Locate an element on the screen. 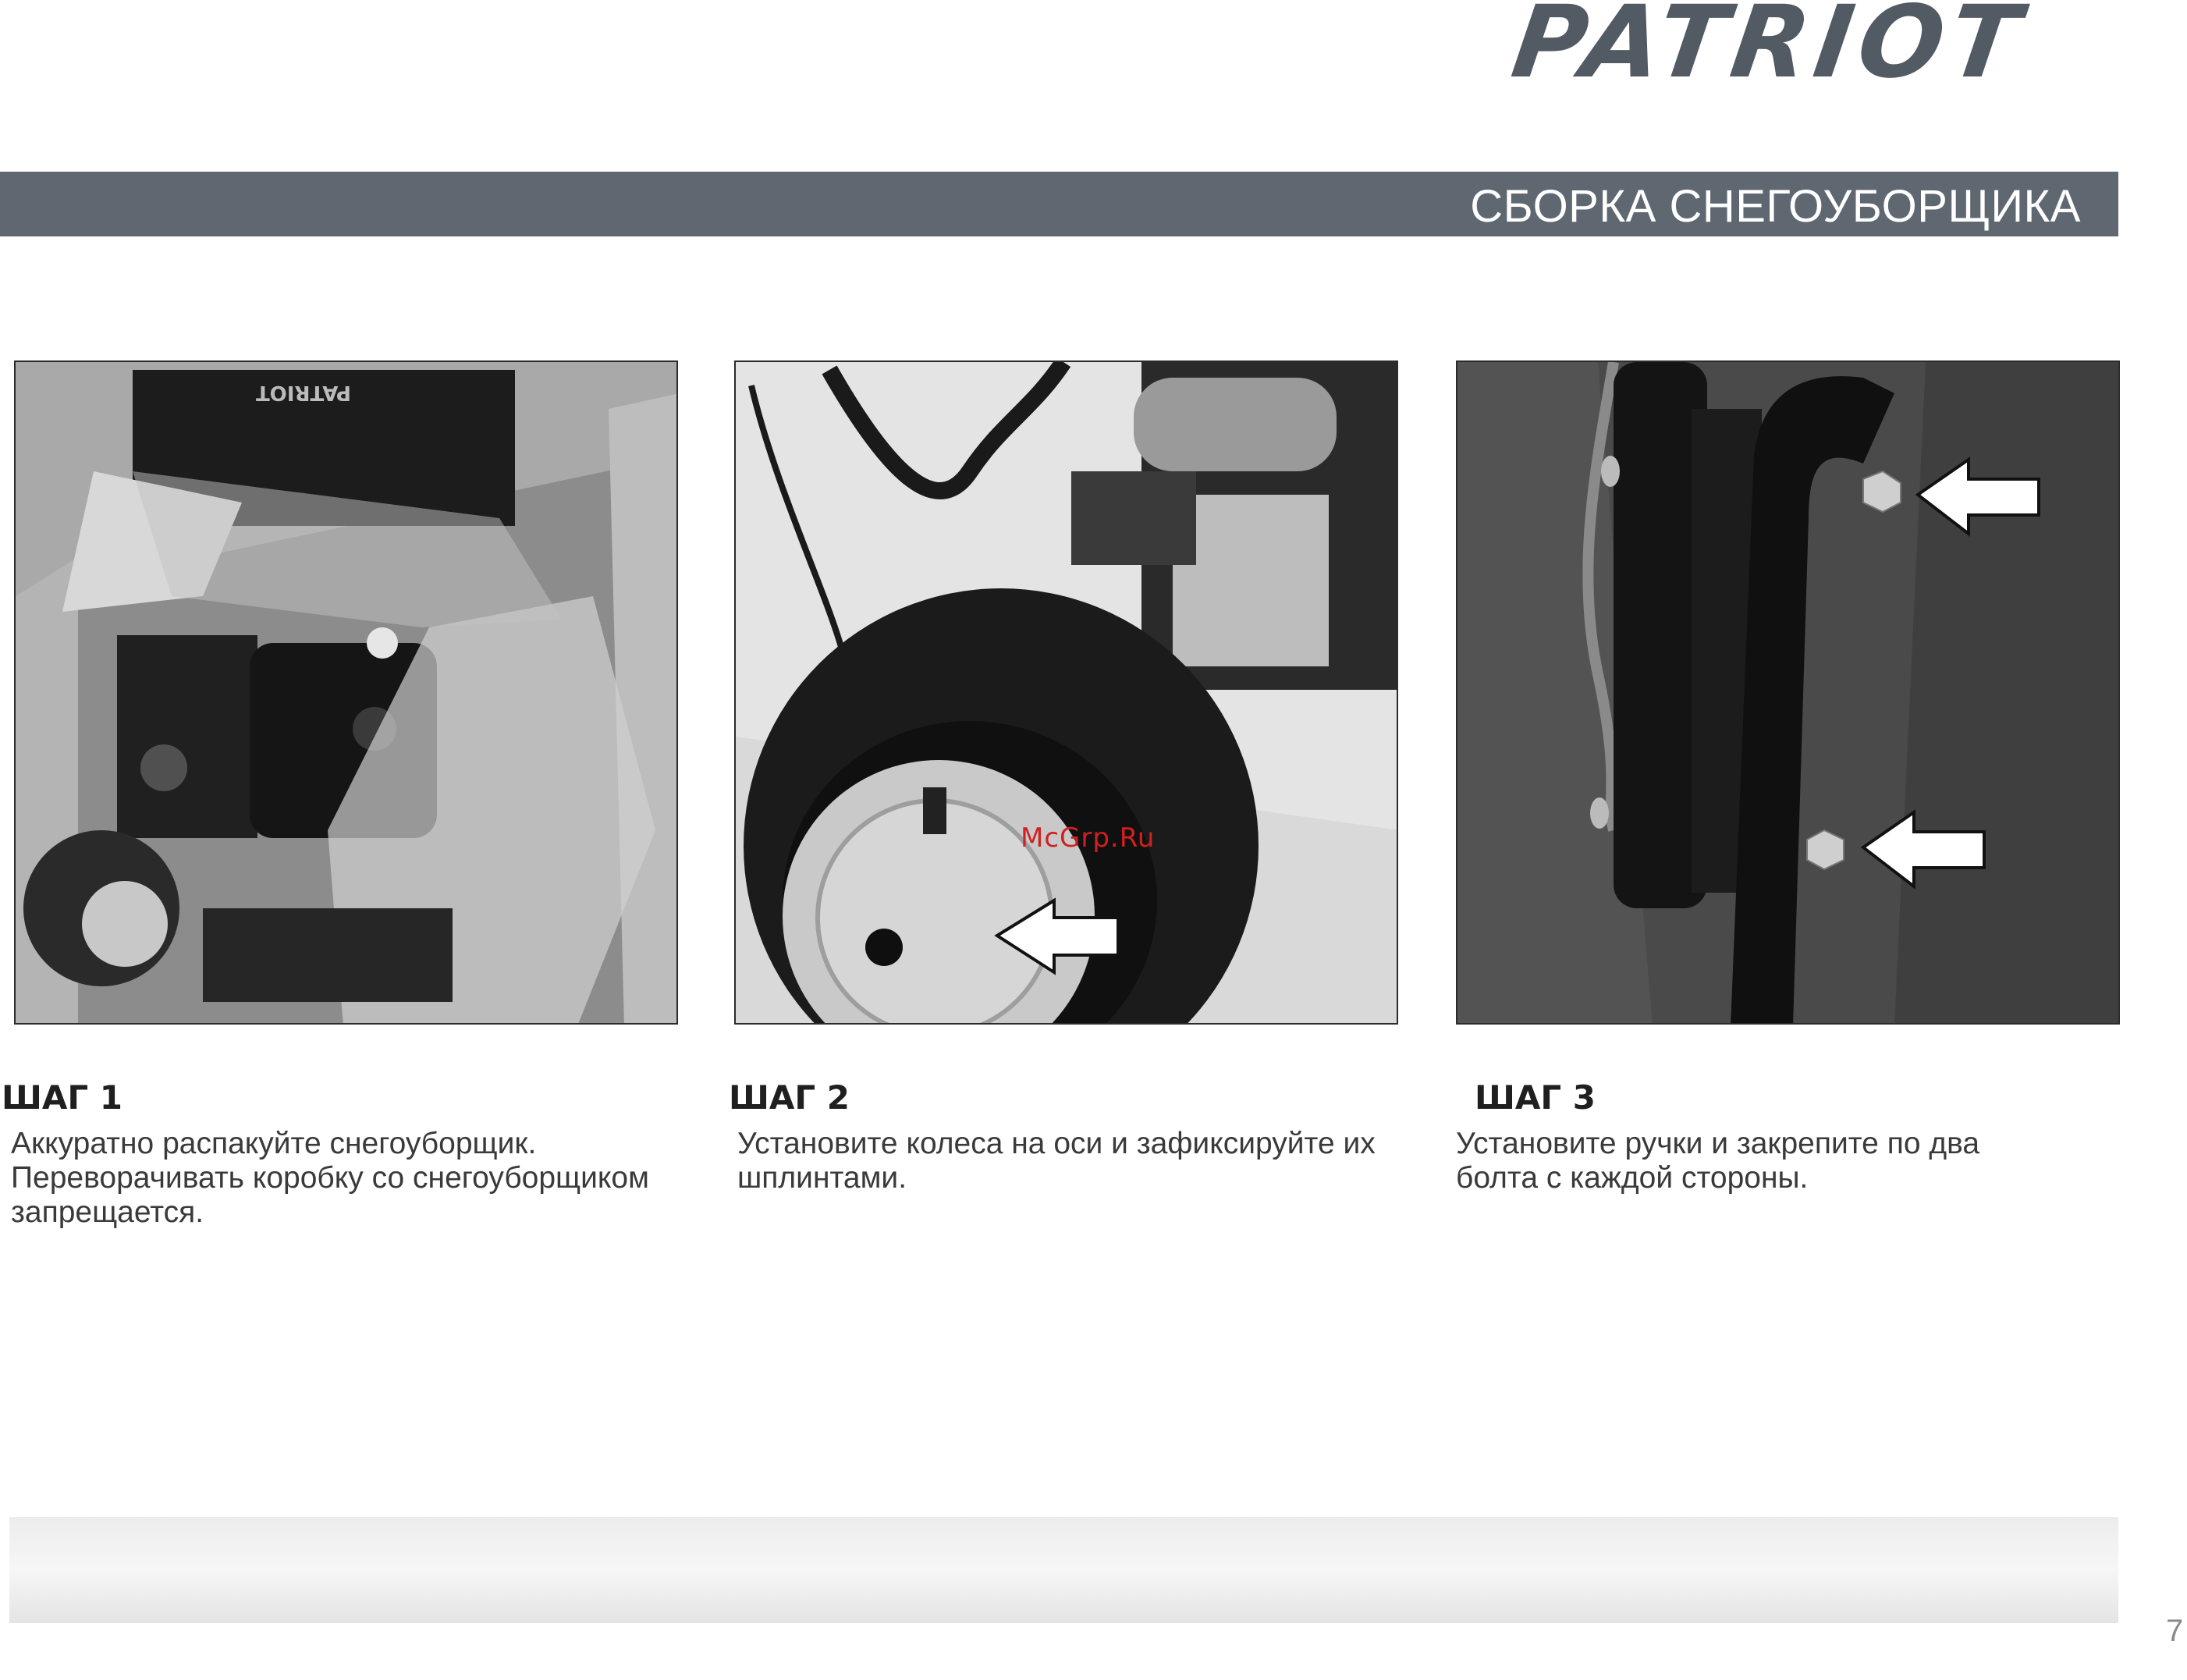  step-1-photo: PATRIOT is located at coordinates (346, 693).